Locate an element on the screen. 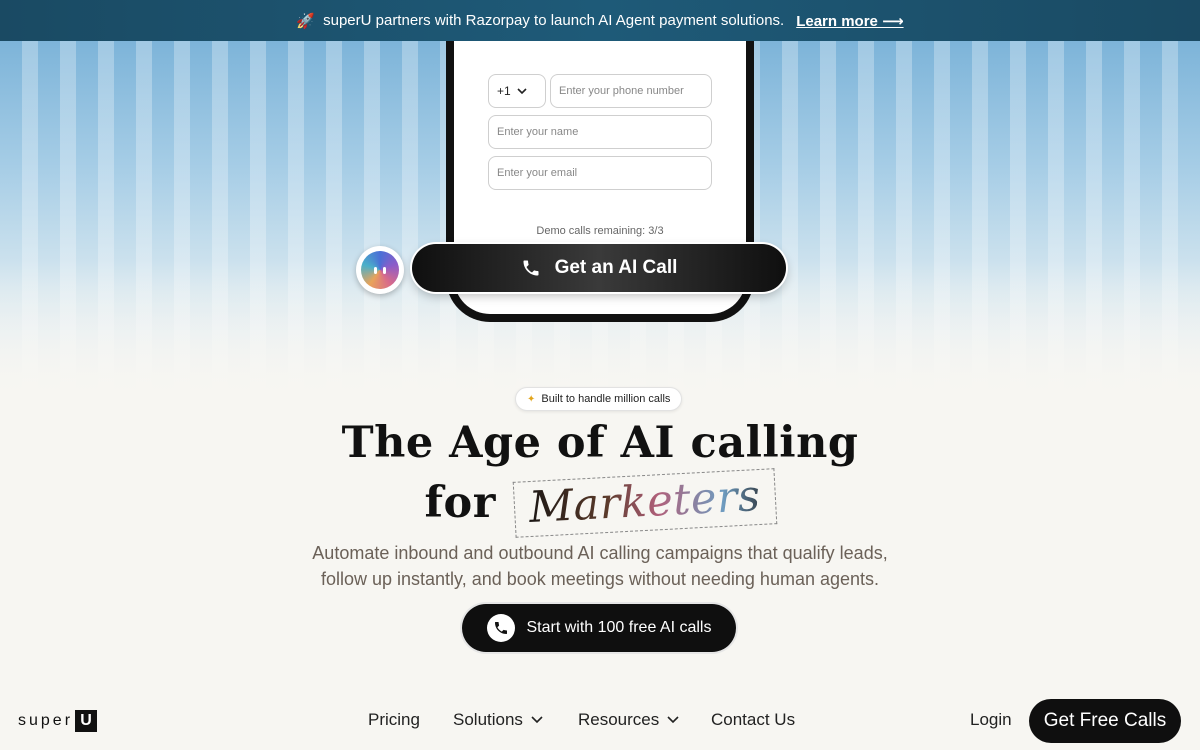 This screenshot has height=750, width=1200. nav-pricing: Pricing is located at coordinates (394, 720).